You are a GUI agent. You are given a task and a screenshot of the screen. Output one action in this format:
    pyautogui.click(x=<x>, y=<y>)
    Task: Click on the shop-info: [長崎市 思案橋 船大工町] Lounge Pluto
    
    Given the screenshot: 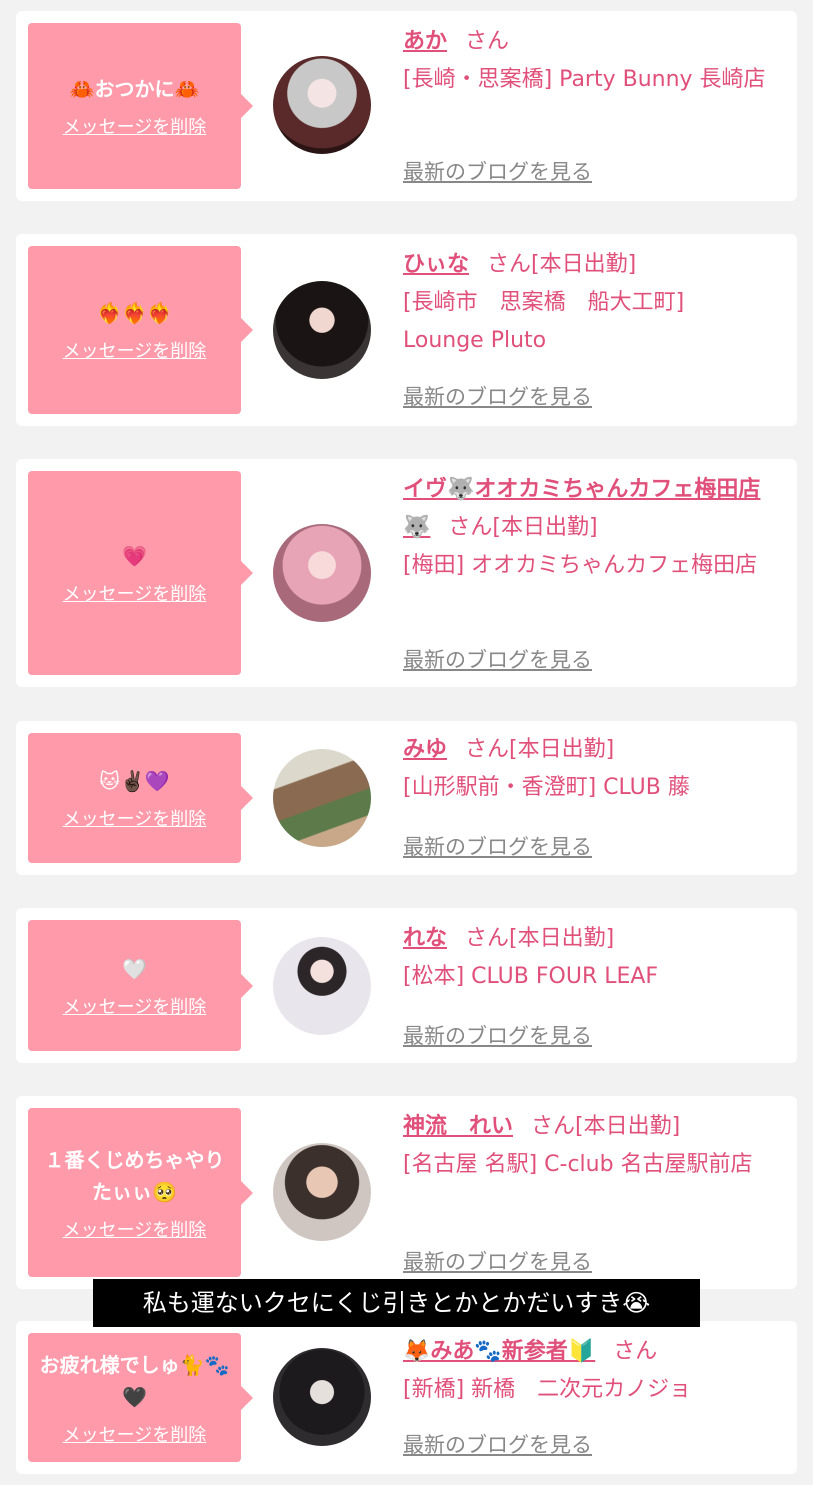 What is the action you would take?
    pyautogui.click(x=544, y=321)
    